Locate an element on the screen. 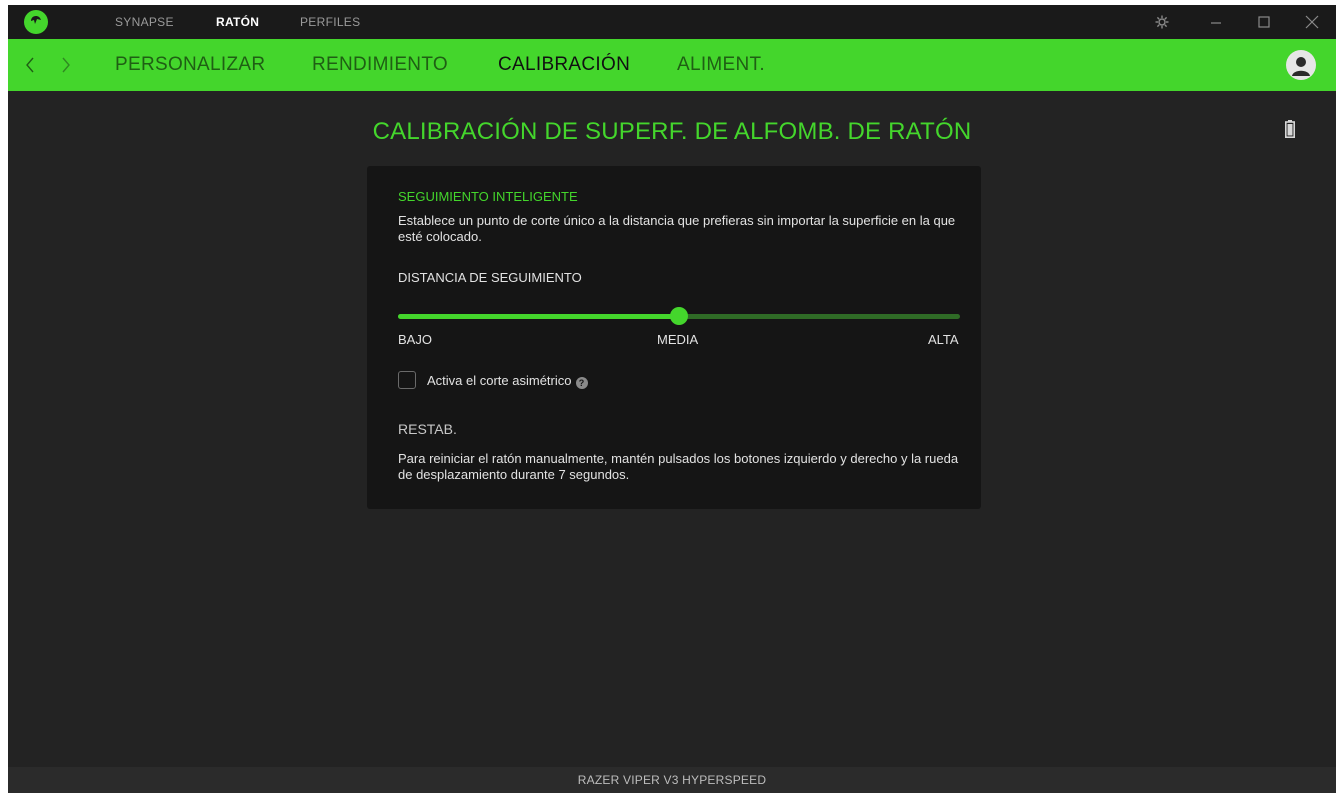 Image resolution: width=1336 pixels, height=793 pixels. close-icon is located at coordinates (1312, 22).